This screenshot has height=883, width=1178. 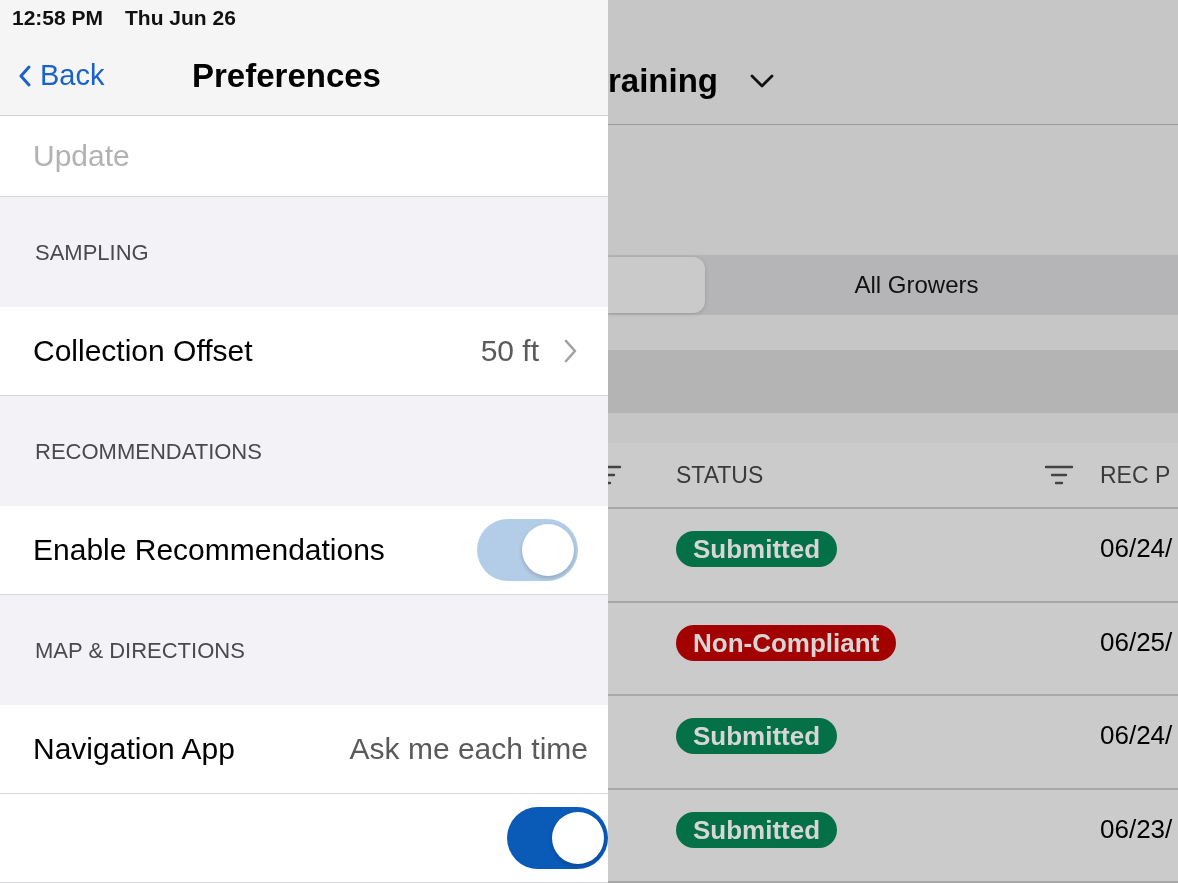 I want to click on settings-row: Navigation App Ask me each time, so click(x=304, y=749).